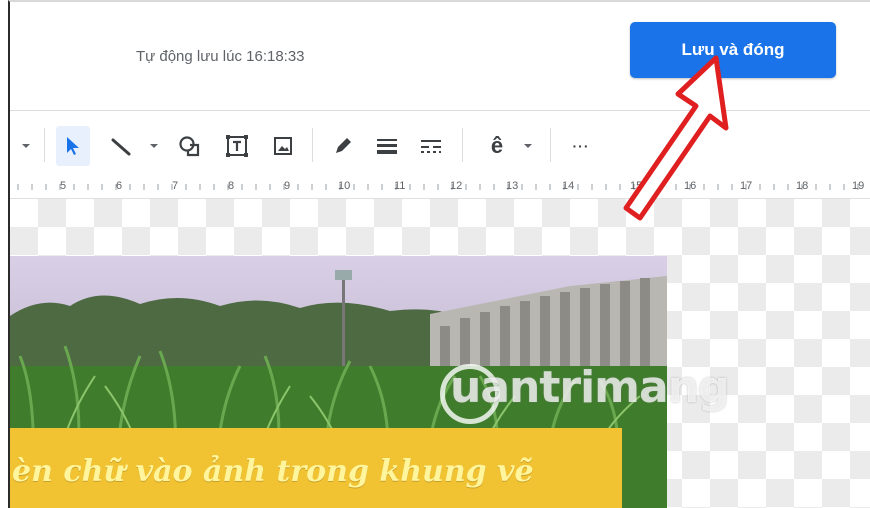  Describe the element at coordinates (733, 50) in the screenshot. I see `save-and-close-button: Lưu và đóng` at that location.